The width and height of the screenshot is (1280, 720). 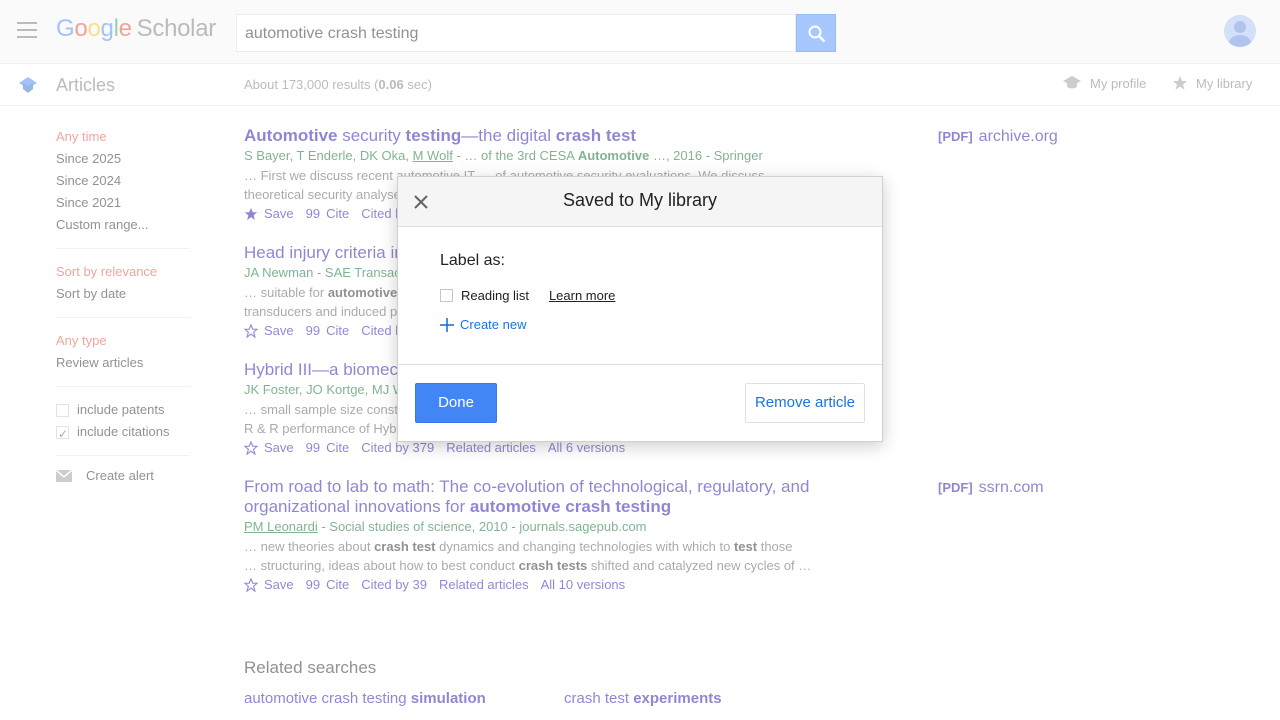 What do you see at coordinates (447, 324) in the screenshot?
I see `plus-icon` at bounding box center [447, 324].